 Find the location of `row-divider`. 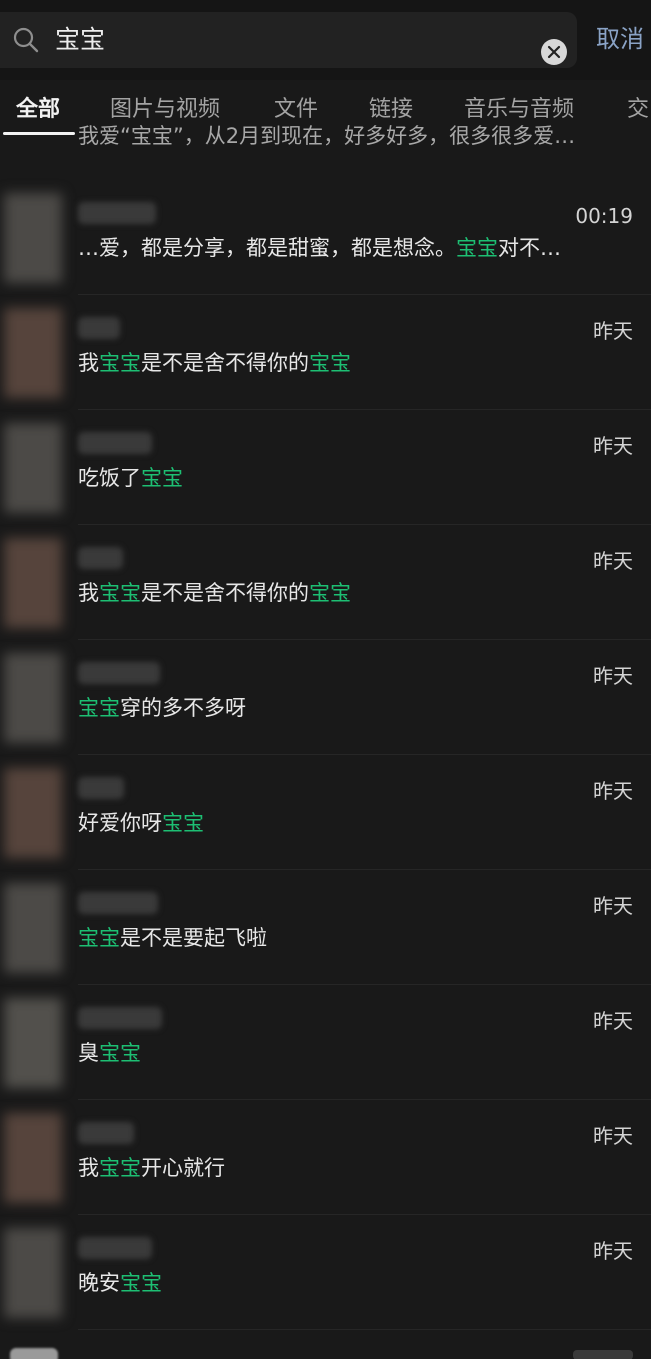

row-divider is located at coordinates (364, 1329).